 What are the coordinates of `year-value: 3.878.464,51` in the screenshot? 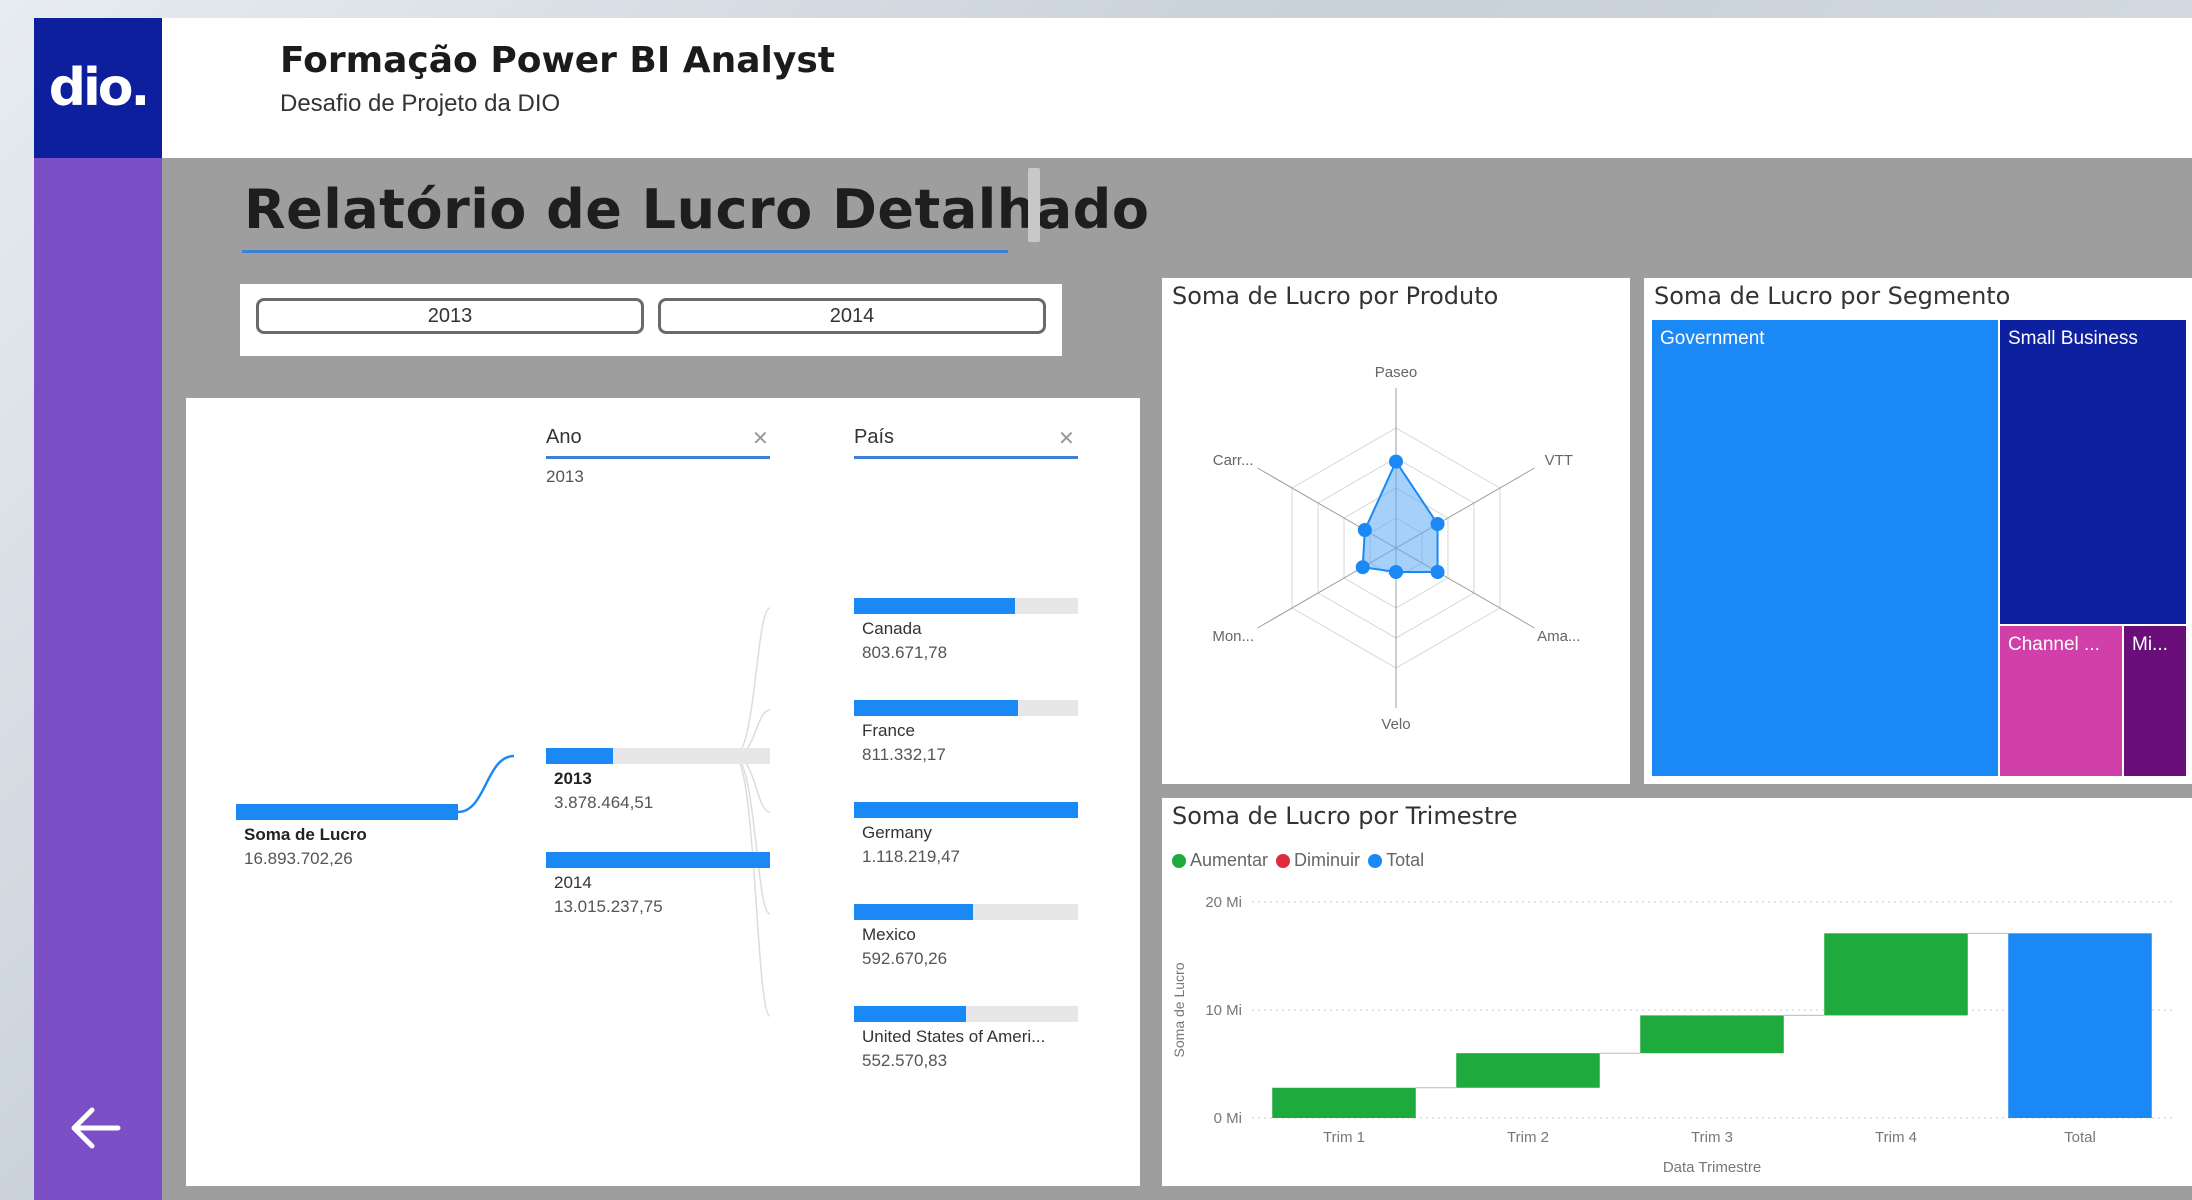 It's located at (604, 802).